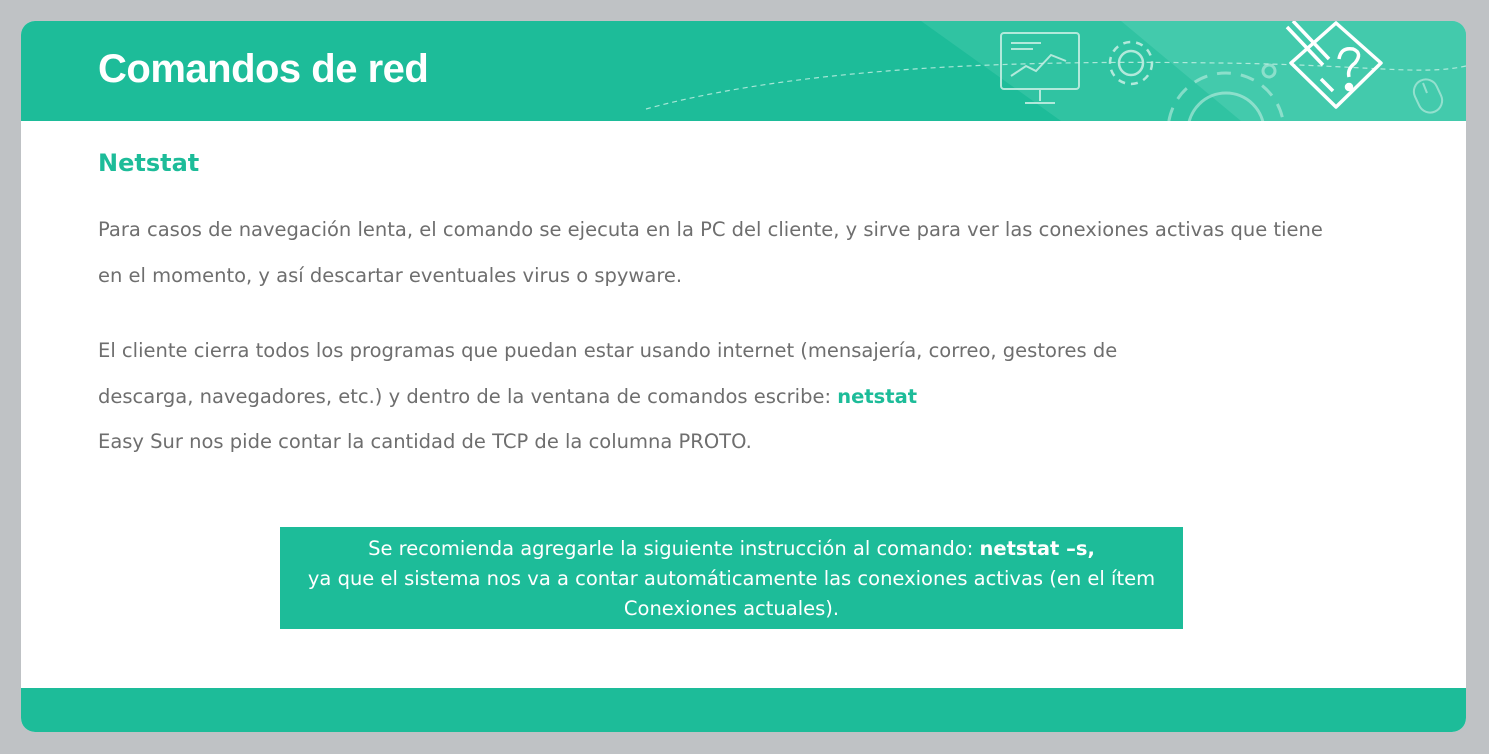 This screenshot has height=754, width=1489. I want to click on callout-command: netstat –s,, so click(1037, 548).